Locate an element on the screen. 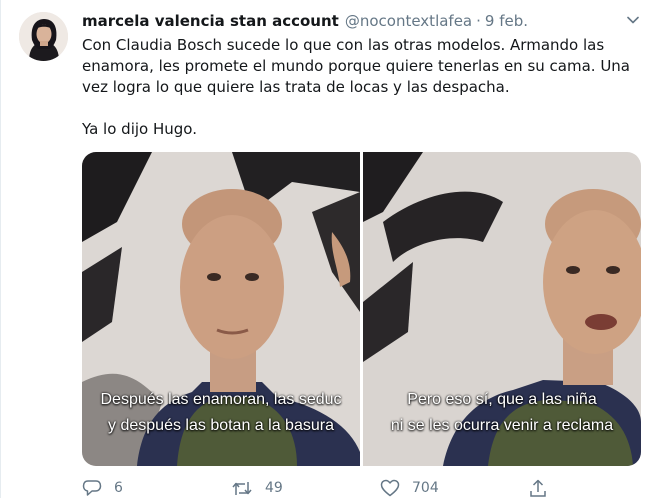 The image size is (665, 498). reply-button: 6 is located at coordinates (102, 488).